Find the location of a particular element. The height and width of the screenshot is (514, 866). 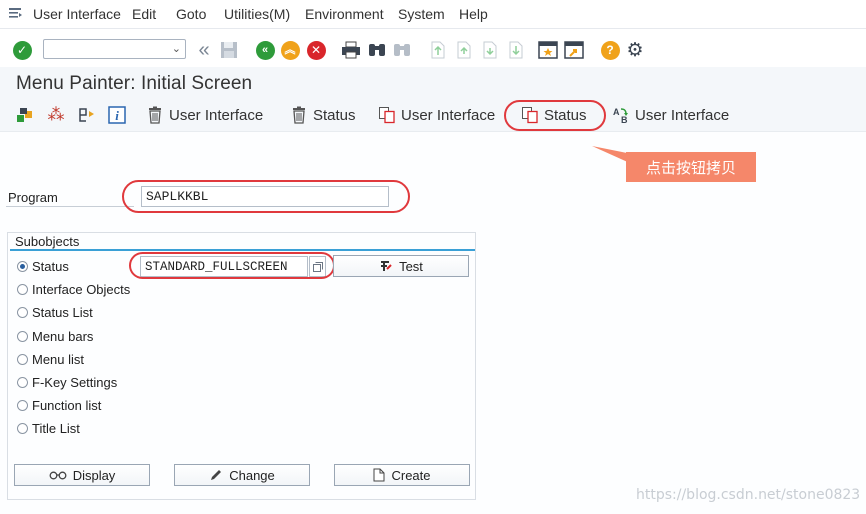

radio-status-list-label: Status List is located at coordinates (62, 312).